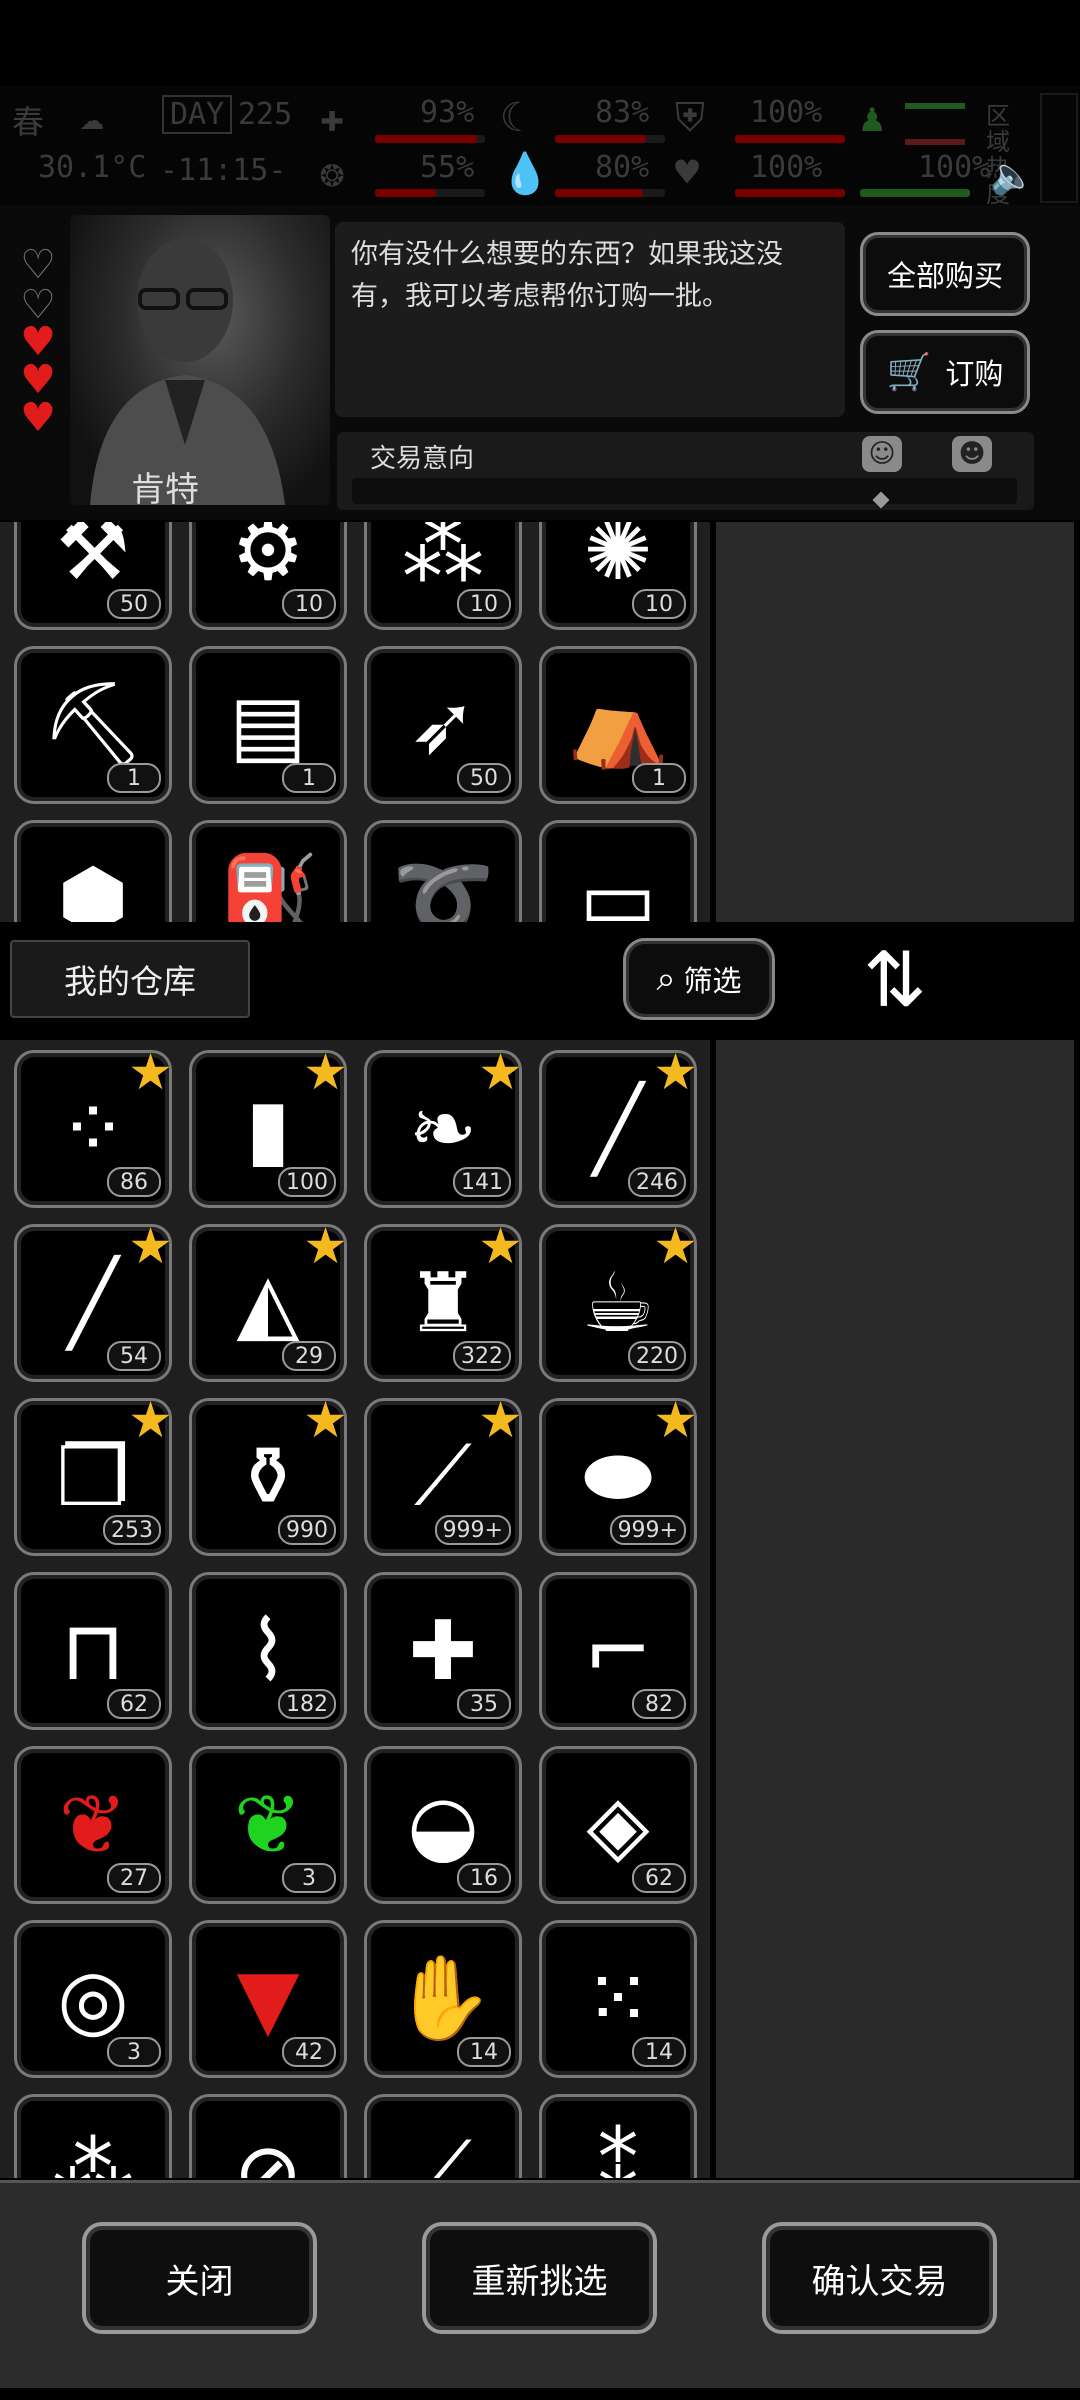  I want to click on item-count: 1, so click(309, 778).